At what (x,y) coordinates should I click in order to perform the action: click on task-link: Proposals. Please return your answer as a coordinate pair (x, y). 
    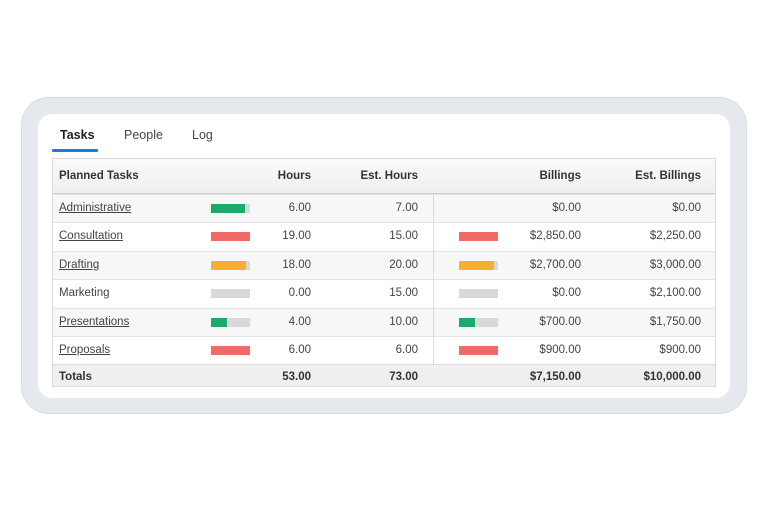
    Looking at the image, I should click on (84, 350).